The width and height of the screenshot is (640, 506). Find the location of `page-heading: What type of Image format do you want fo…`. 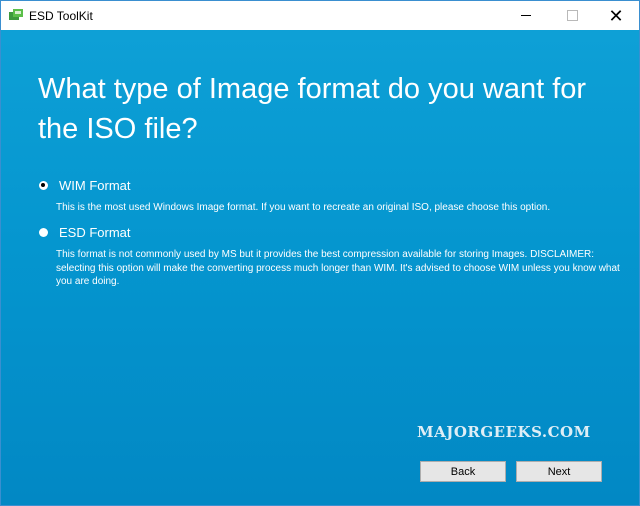

page-heading: What type of Image format do you want fo… is located at coordinates (312, 109).